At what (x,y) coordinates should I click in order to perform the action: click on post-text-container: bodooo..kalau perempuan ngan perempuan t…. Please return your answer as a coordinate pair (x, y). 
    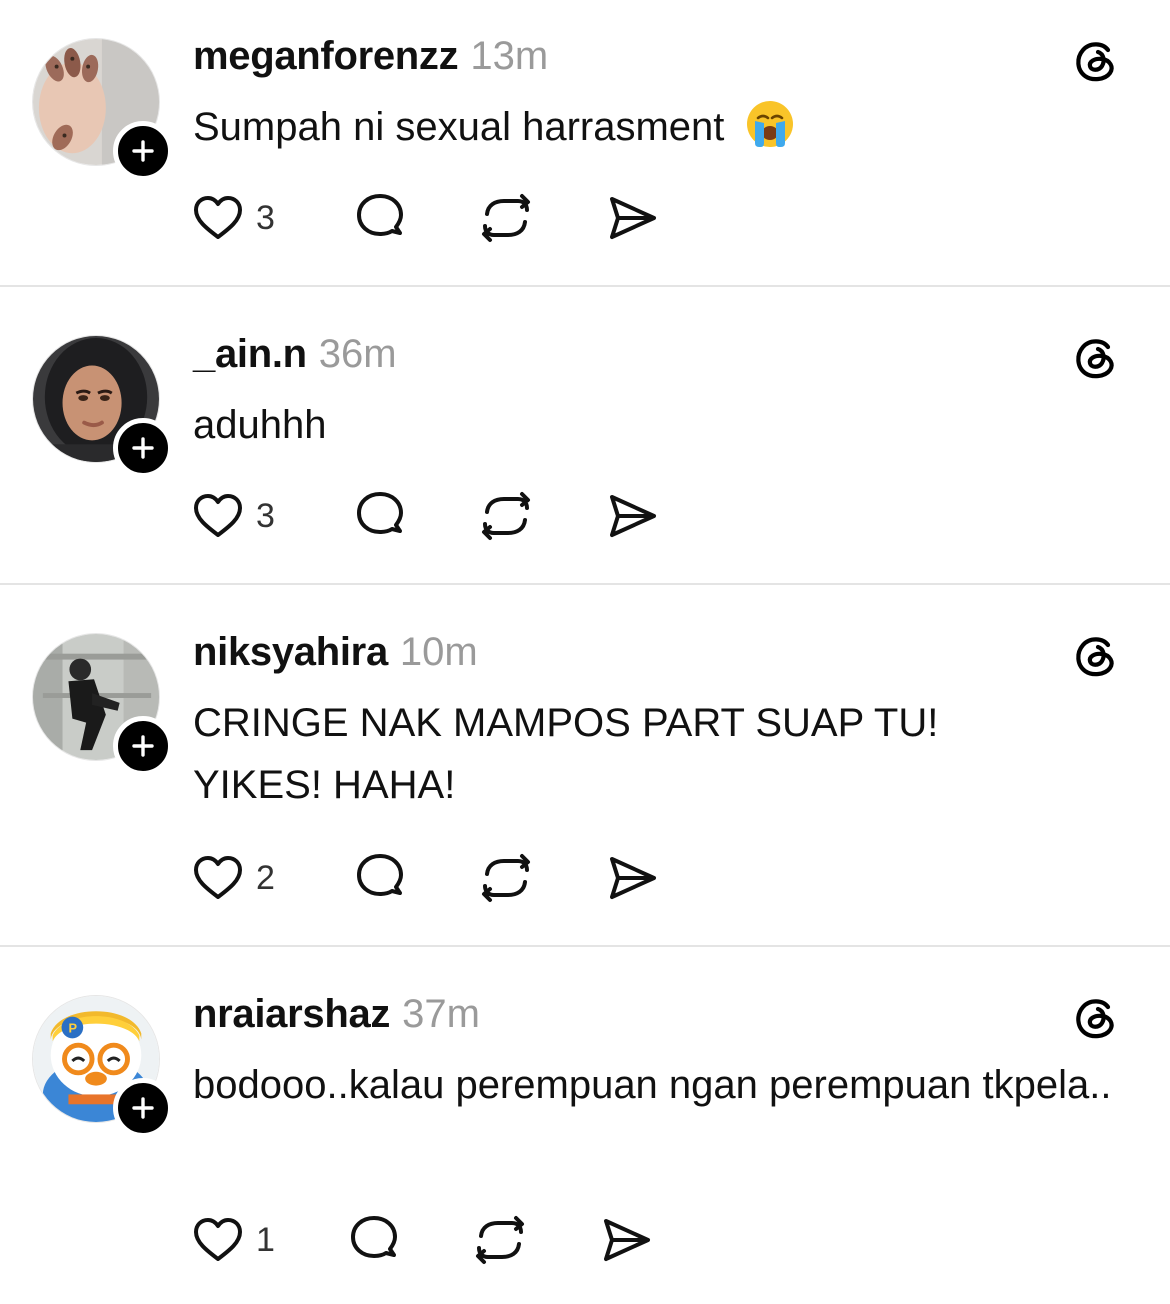
    Looking at the image, I should click on (653, 1085).